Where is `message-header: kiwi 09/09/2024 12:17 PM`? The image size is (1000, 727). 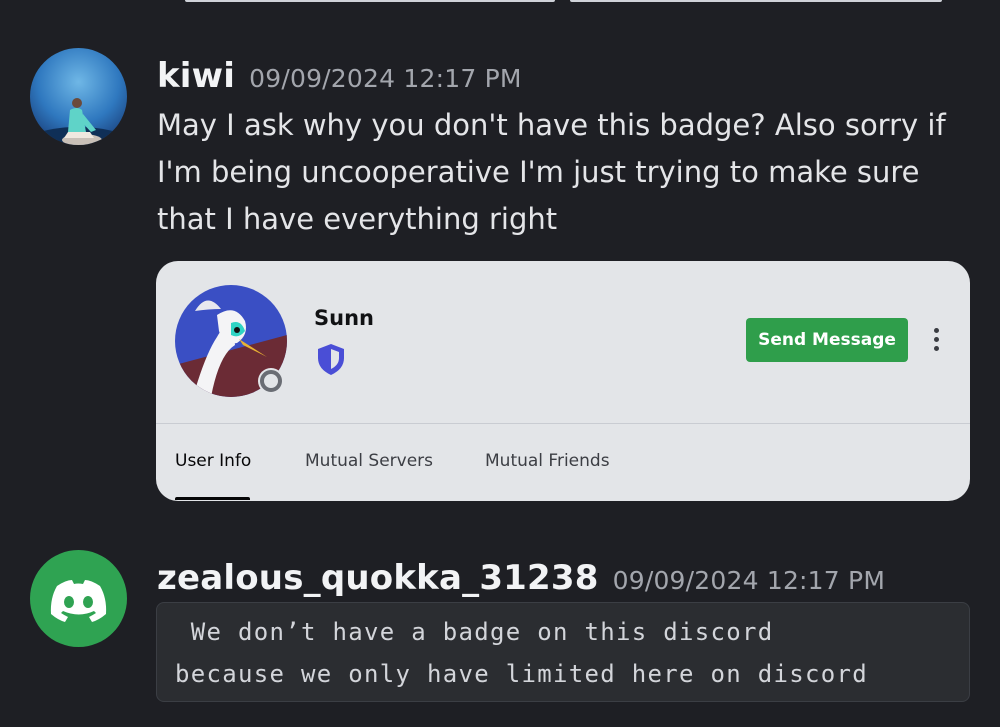 message-header: kiwi 09/09/2024 12:17 PM is located at coordinates (339, 76).